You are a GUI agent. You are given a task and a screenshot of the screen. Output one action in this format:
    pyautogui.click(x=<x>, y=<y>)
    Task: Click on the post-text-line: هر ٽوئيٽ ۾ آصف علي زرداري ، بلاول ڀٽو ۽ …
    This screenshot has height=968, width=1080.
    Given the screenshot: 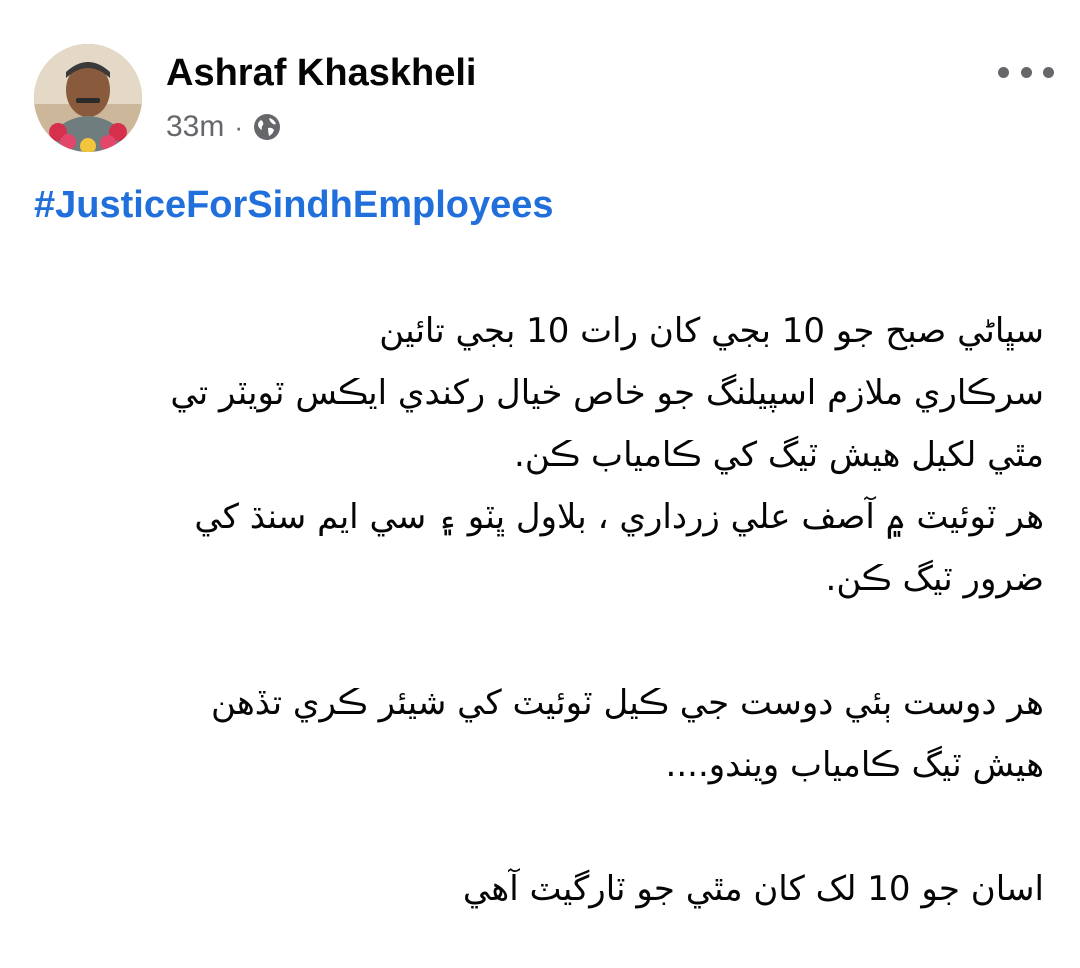 What is the action you would take?
    pyautogui.click(x=619, y=517)
    